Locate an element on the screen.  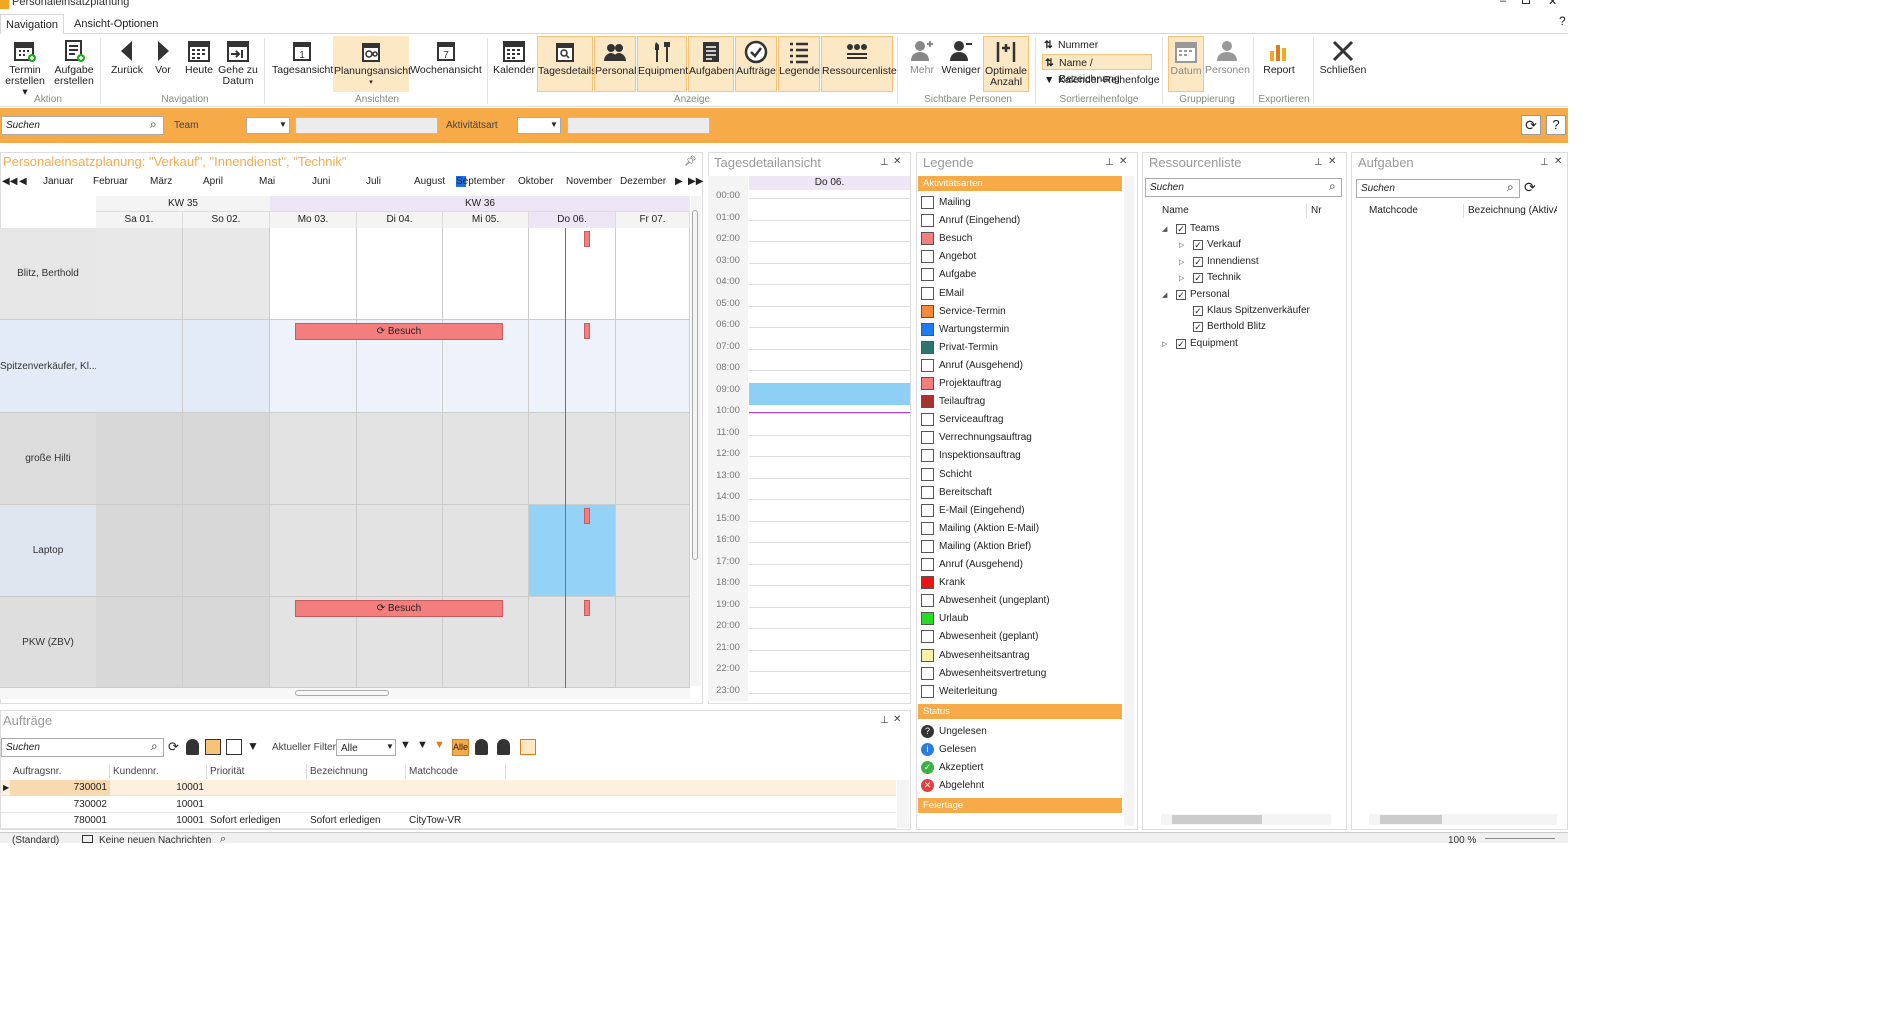
auftraege-button: Aufträge is located at coordinates (756, 64).